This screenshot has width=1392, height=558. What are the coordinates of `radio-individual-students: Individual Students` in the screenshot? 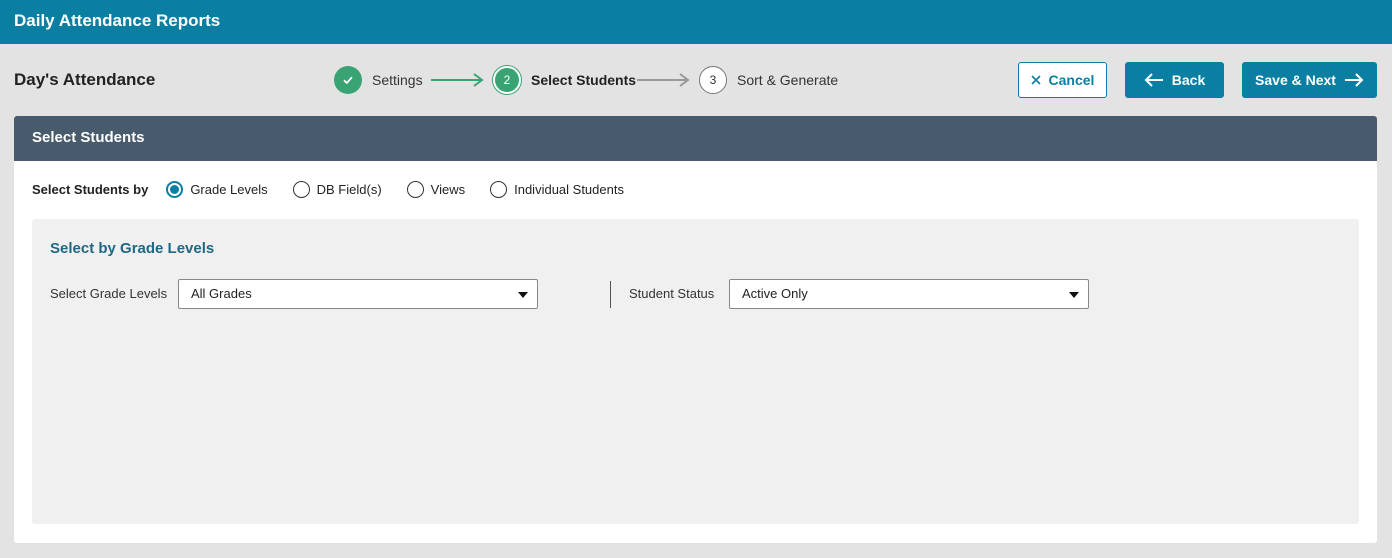 It's located at (557, 189).